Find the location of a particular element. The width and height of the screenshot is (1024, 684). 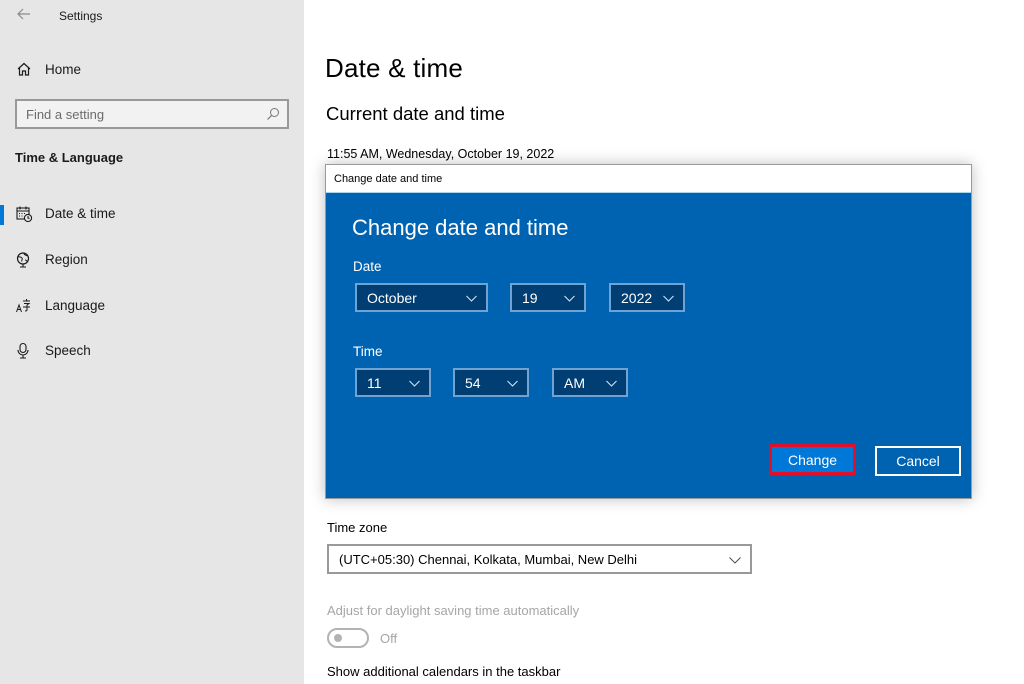

minute-value: 54 is located at coordinates (473, 383).